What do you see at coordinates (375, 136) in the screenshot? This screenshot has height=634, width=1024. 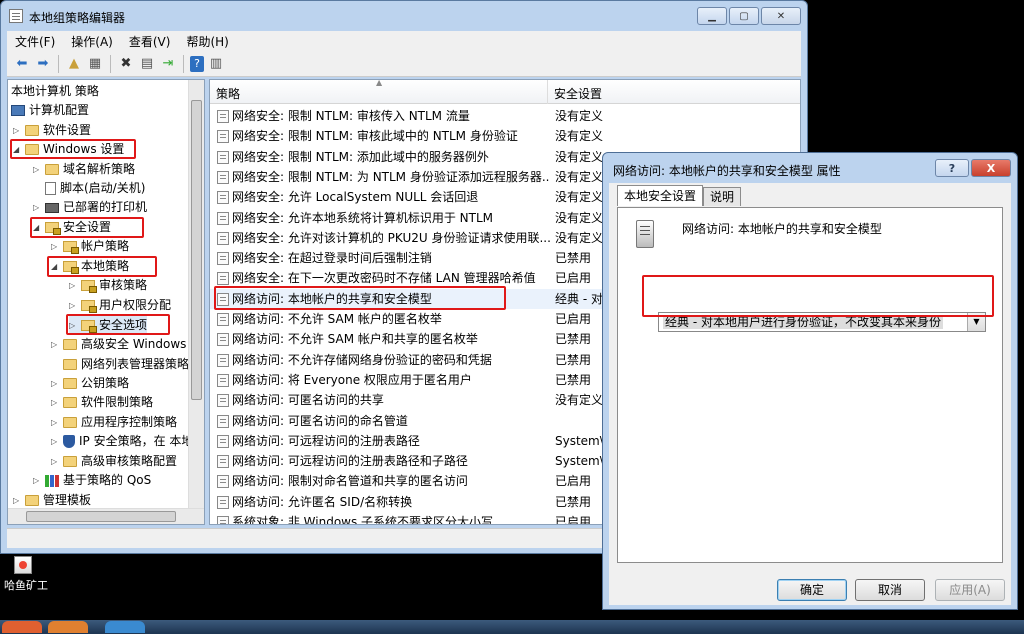 I see `policy-name-cell: 网络安全: 限制 NTLM: 审核此域中的 NTLM 身份验证` at bounding box center [375, 136].